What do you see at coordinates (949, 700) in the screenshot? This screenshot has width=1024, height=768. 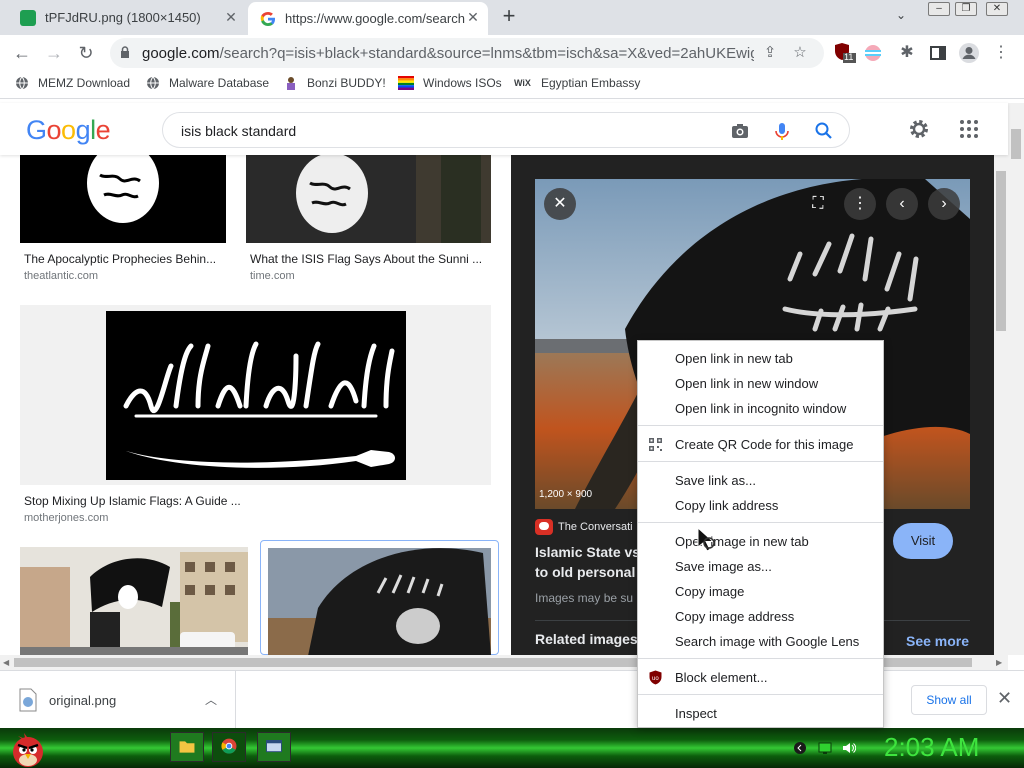 I see `show-all-button: Show all` at bounding box center [949, 700].